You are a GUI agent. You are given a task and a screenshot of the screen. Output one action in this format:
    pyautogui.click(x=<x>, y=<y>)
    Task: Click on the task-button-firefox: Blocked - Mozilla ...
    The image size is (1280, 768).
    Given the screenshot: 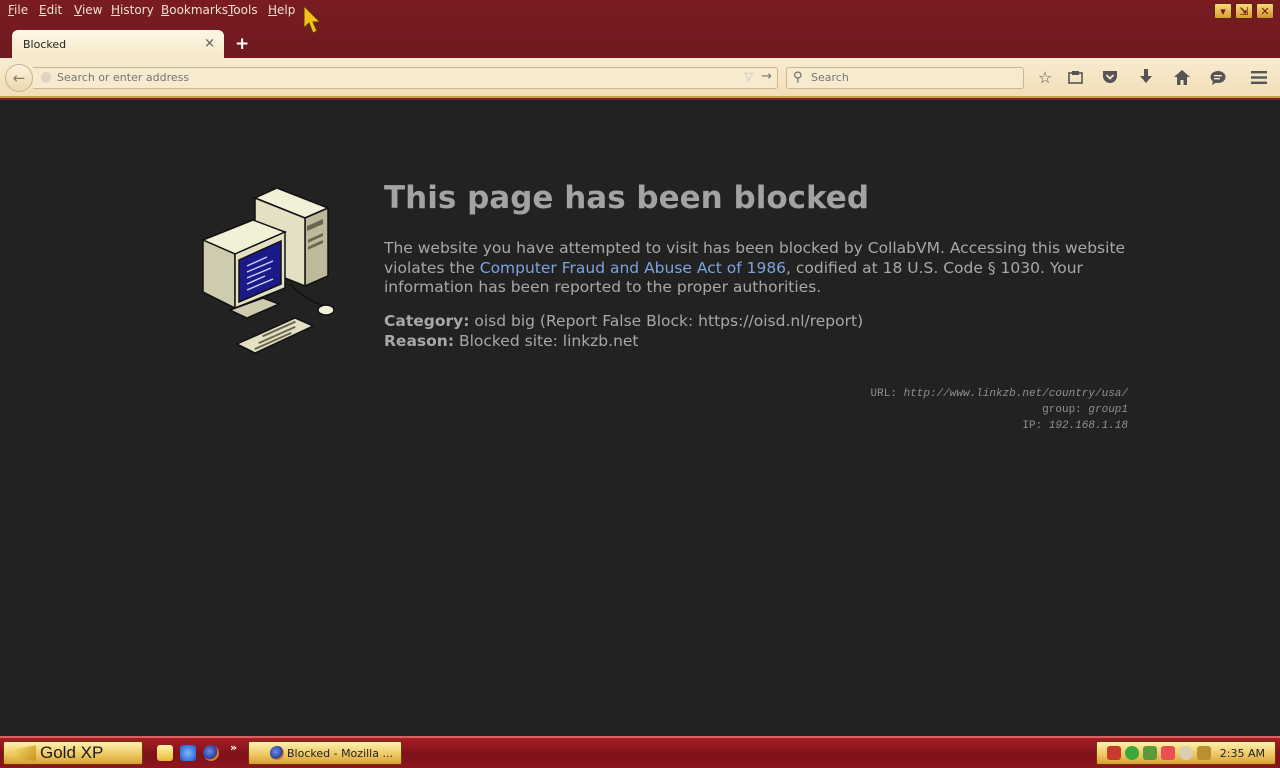 What is the action you would take?
    pyautogui.click(x=325, y=753)
    